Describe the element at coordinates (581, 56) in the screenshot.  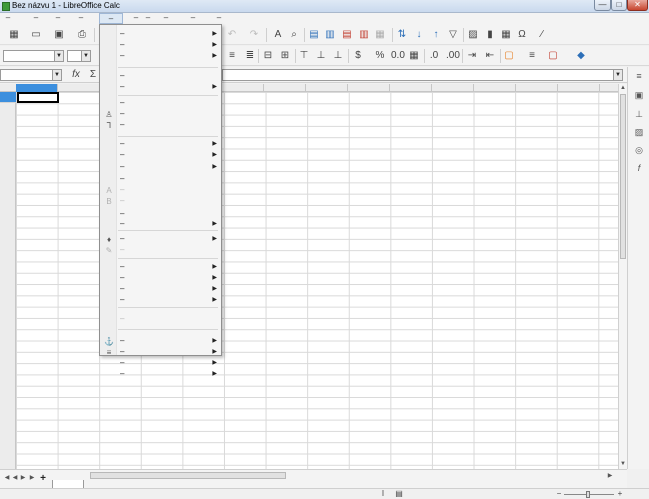
I see `bg-color-icon: ◆` at that location.